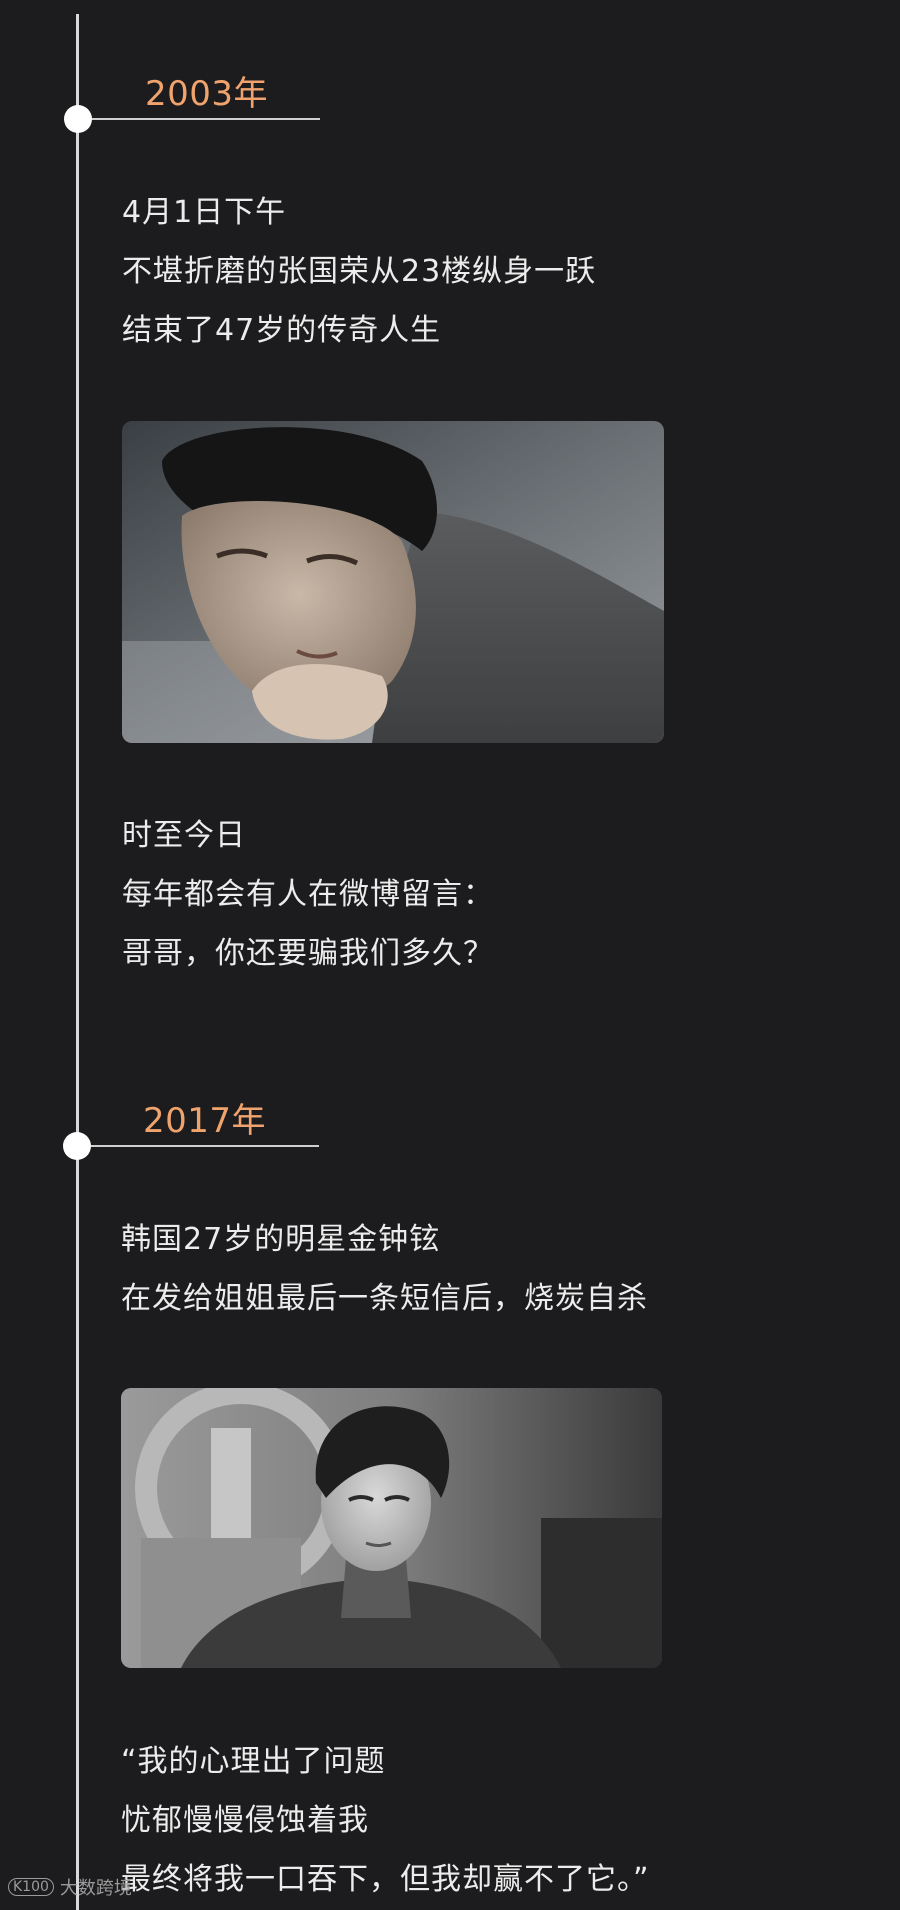 The width and height of the screenshot is (900, 1910). I want to click on photo-kim-jonghyun, so click(391, 1528).